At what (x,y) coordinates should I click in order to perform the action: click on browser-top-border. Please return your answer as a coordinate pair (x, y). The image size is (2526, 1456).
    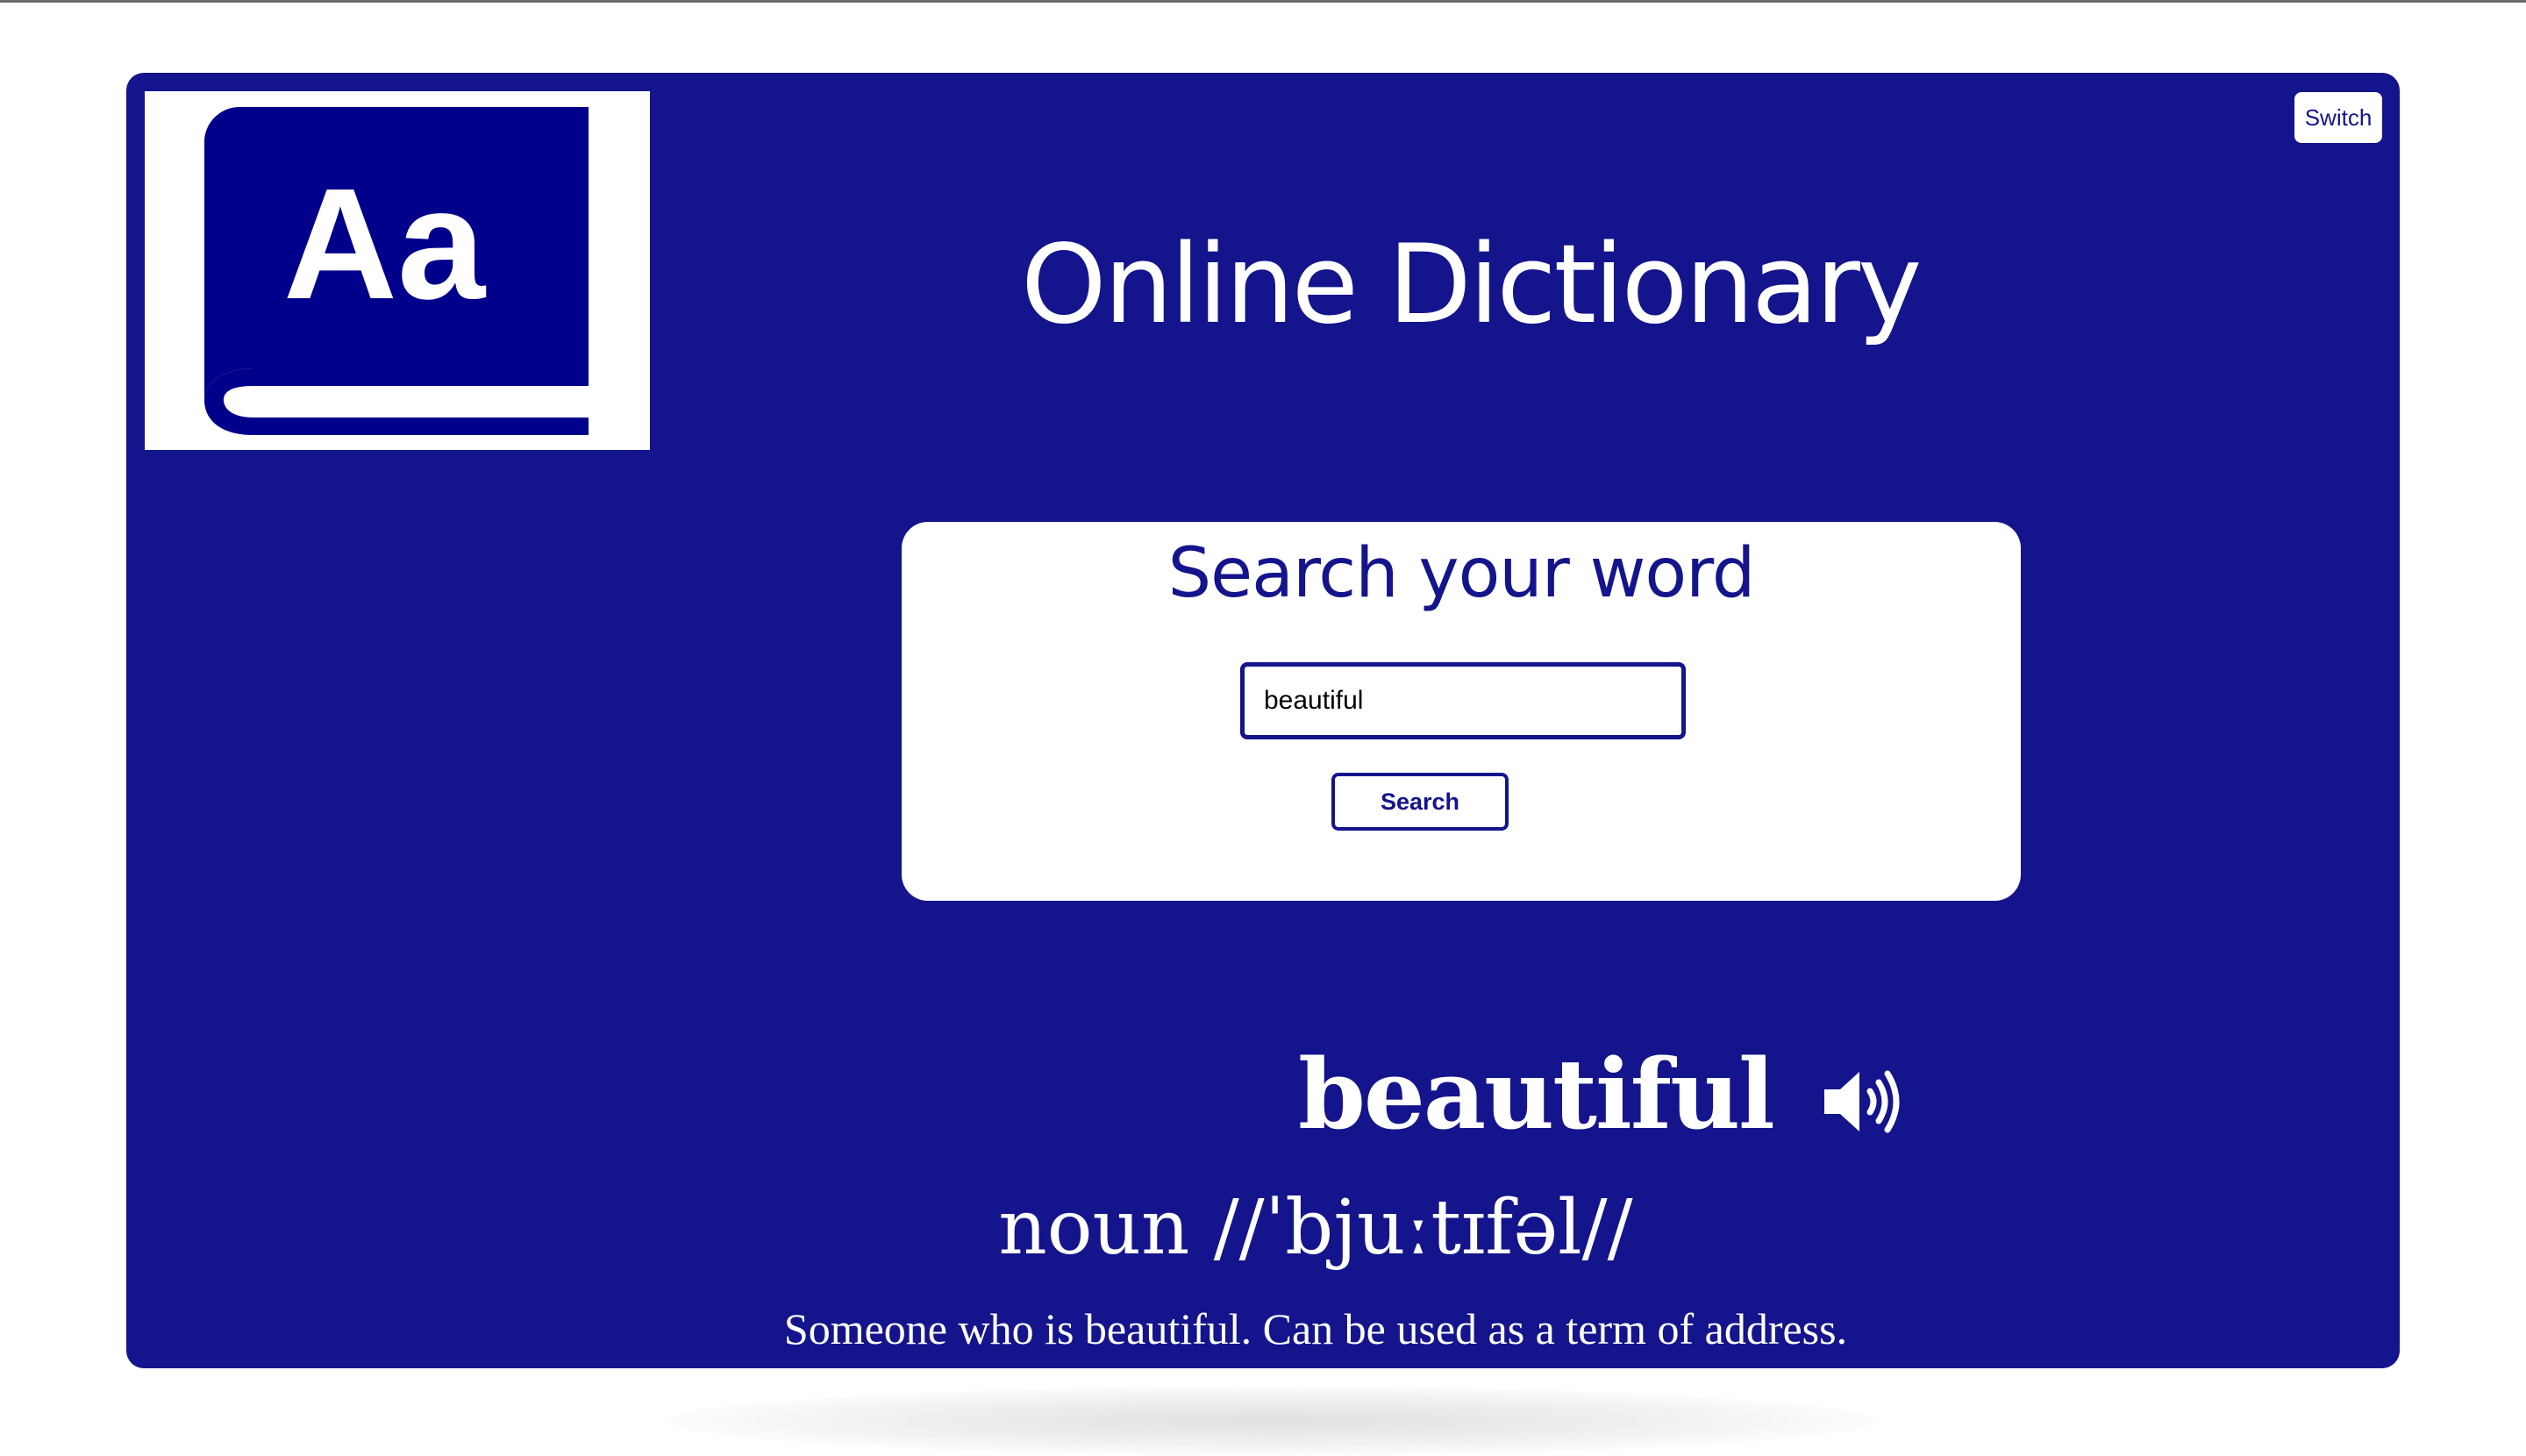
    Looking at the image, I should click on (1263, 1).